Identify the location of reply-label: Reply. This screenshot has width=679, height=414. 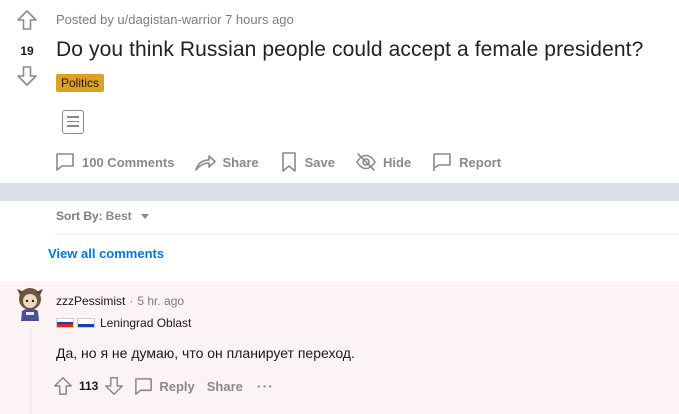
(177, 386).